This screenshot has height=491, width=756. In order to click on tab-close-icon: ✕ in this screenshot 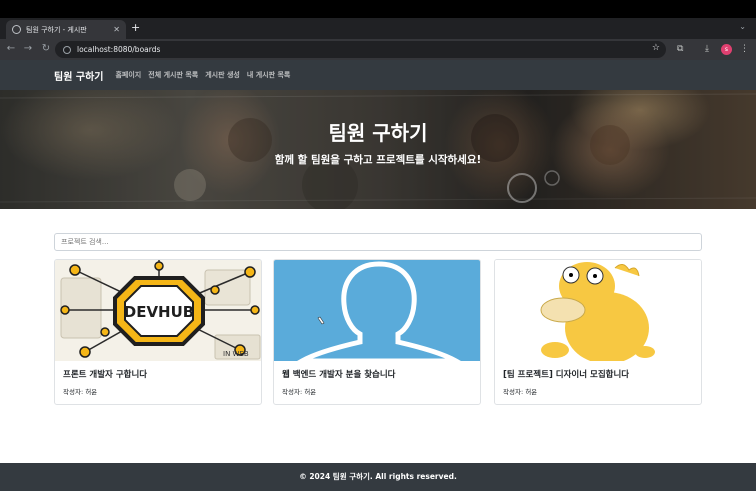, I will do `click(116, 29)`.